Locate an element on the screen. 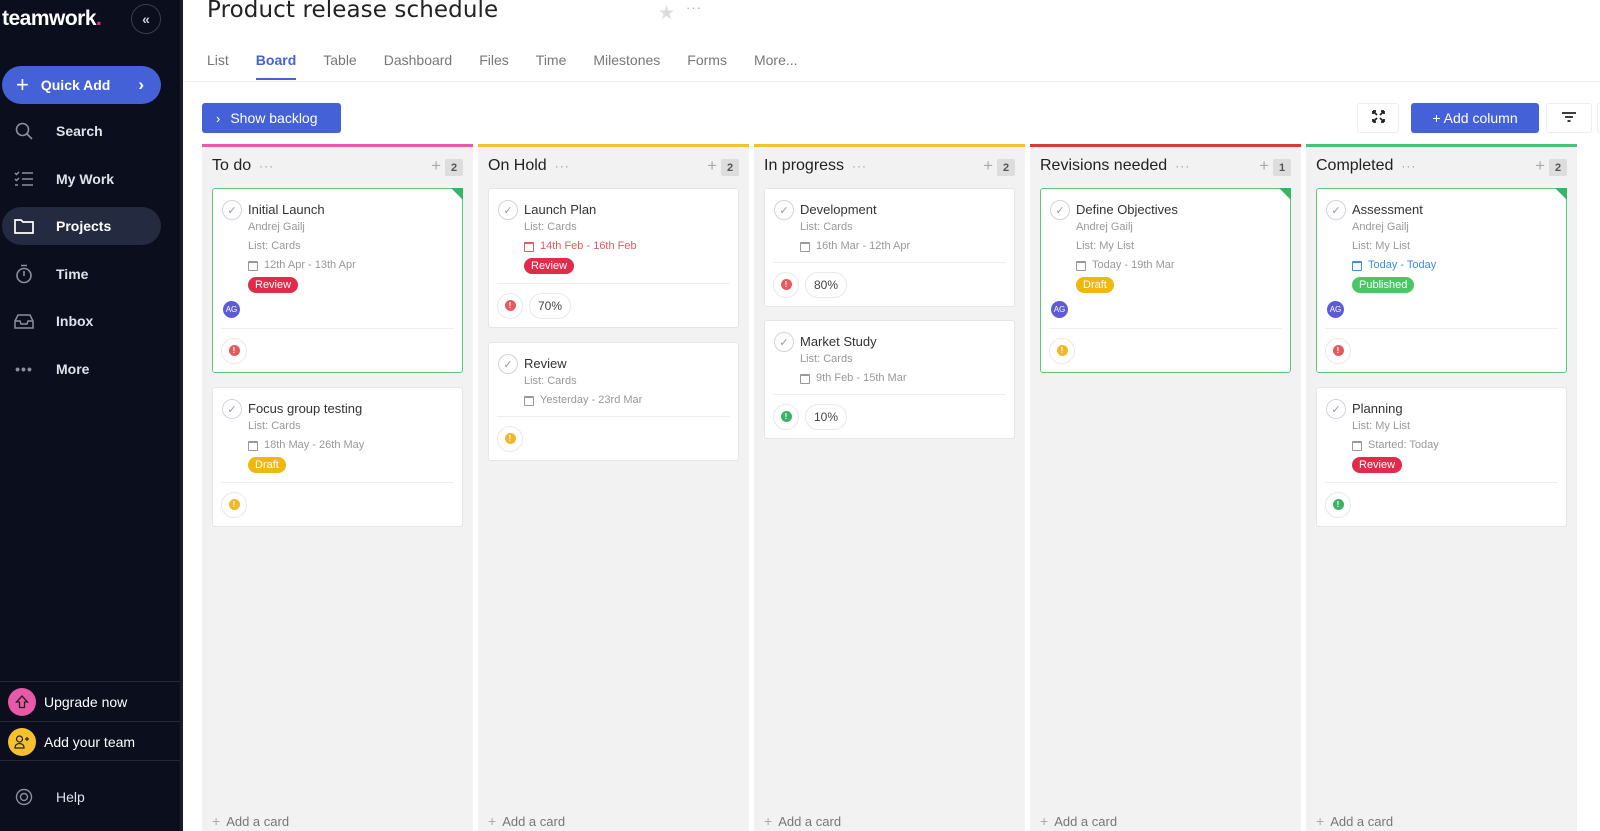 This screenshot has width=1600, height=831. tabs-divider is located at coordinates (891, 81).